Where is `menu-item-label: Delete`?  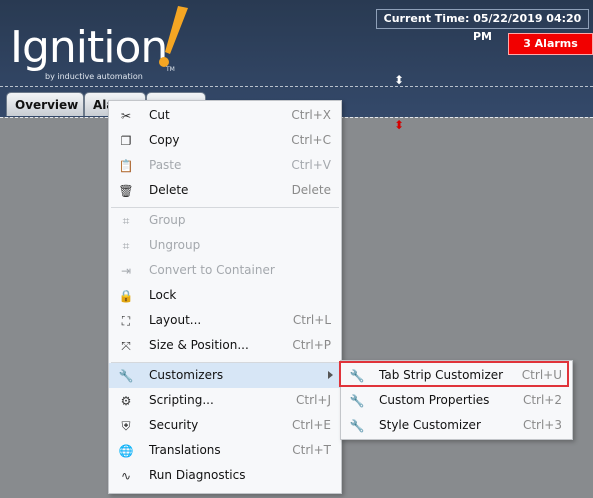 menu-item-label: Delete is located at coordinates (169, 190).